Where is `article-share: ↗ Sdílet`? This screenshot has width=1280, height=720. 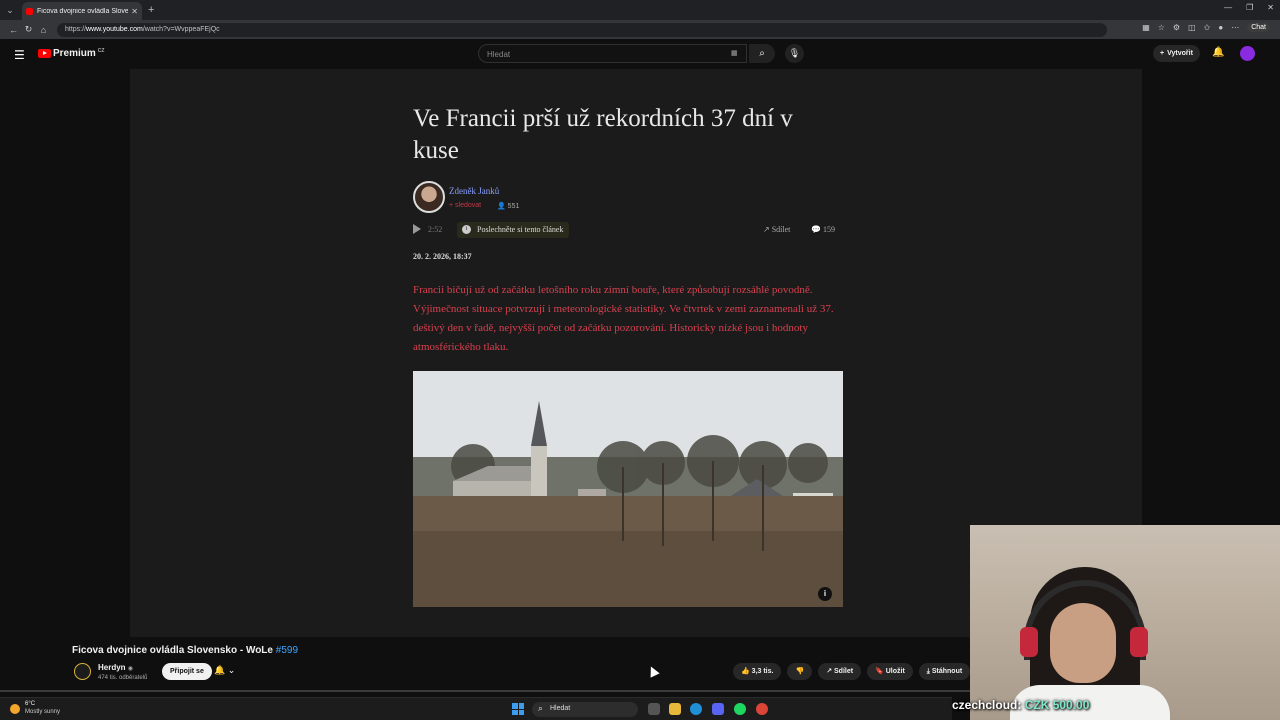 article-share: ↗ Sdílet is located at coordinates (776, 229).